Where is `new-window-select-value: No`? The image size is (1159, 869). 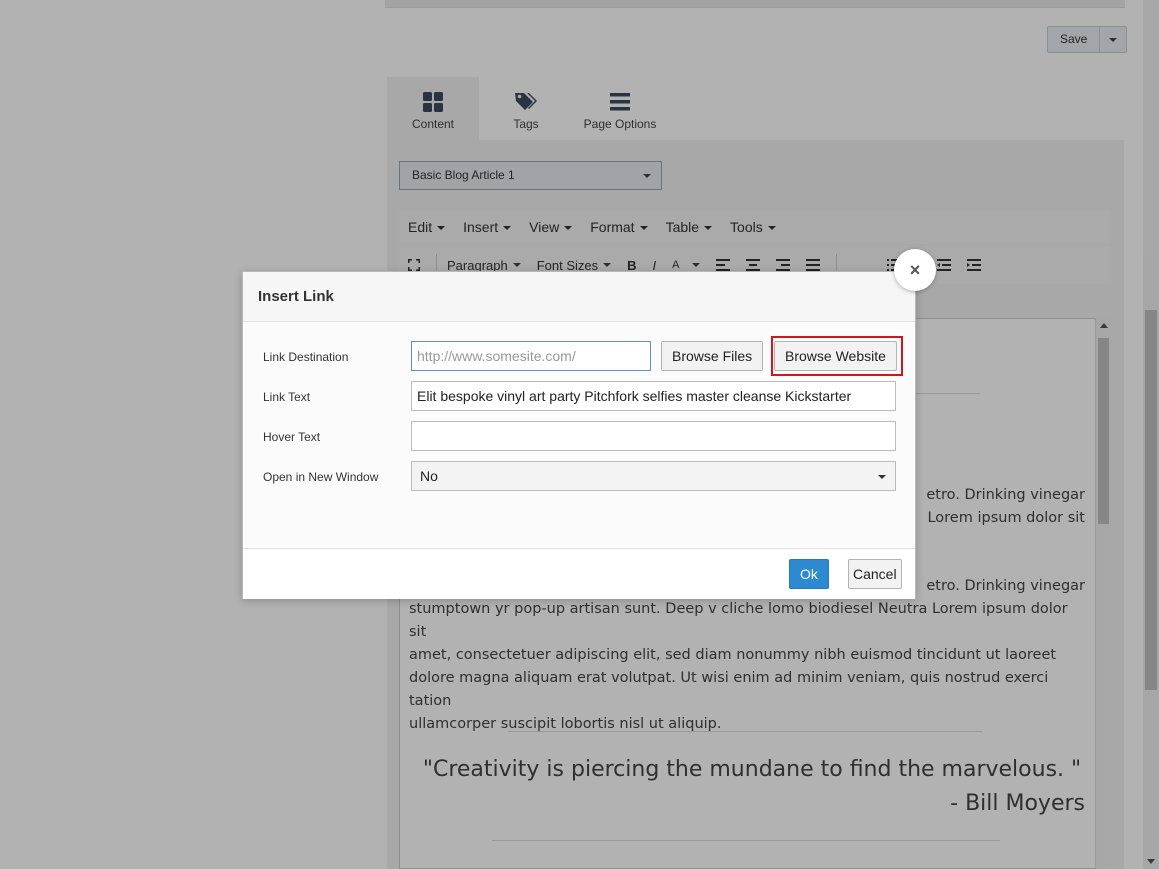
new-window-select-value: No is located at coordinates (429, 476).